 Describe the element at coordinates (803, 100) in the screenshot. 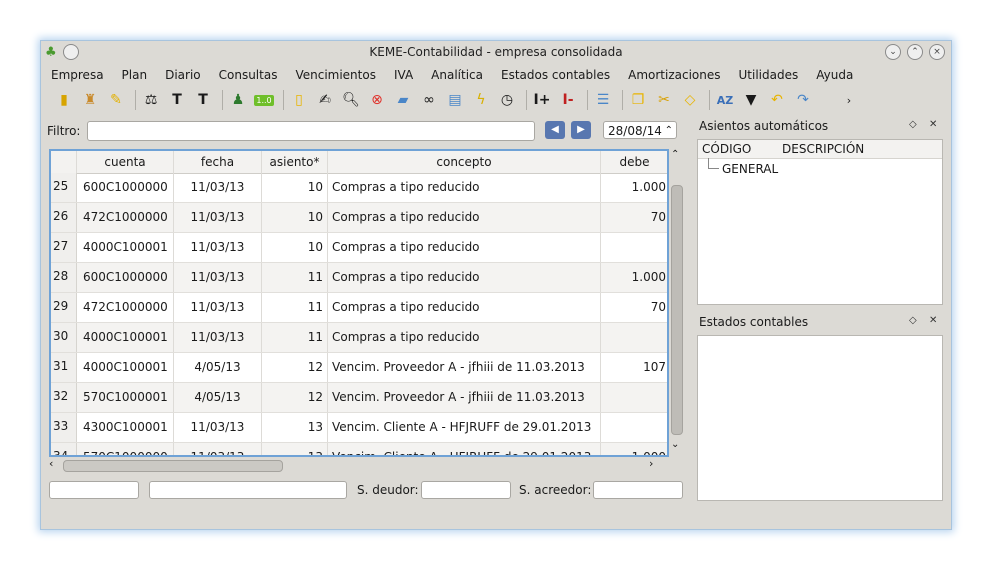

I see `redo-icon: ↷` at that location.